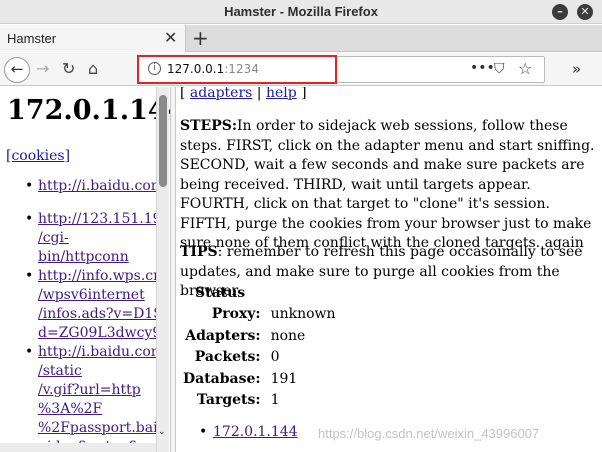 The height and width of the screenshot is (452, 602). I want to click on help-link: help, so click(281, 94).